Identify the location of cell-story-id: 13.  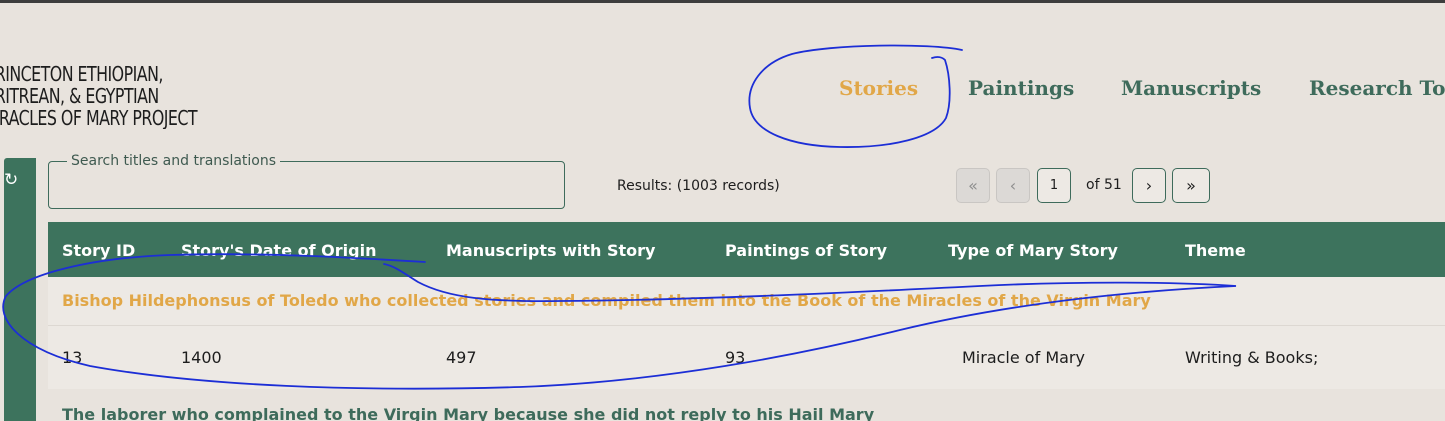
(72, 357).